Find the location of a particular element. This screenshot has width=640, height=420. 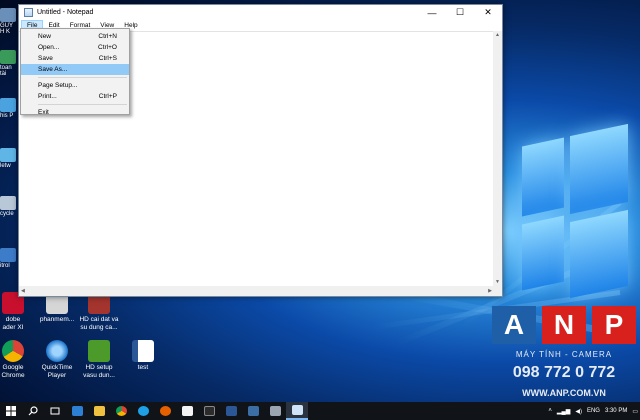

firefox-icon is located at coordinates (165, 411).